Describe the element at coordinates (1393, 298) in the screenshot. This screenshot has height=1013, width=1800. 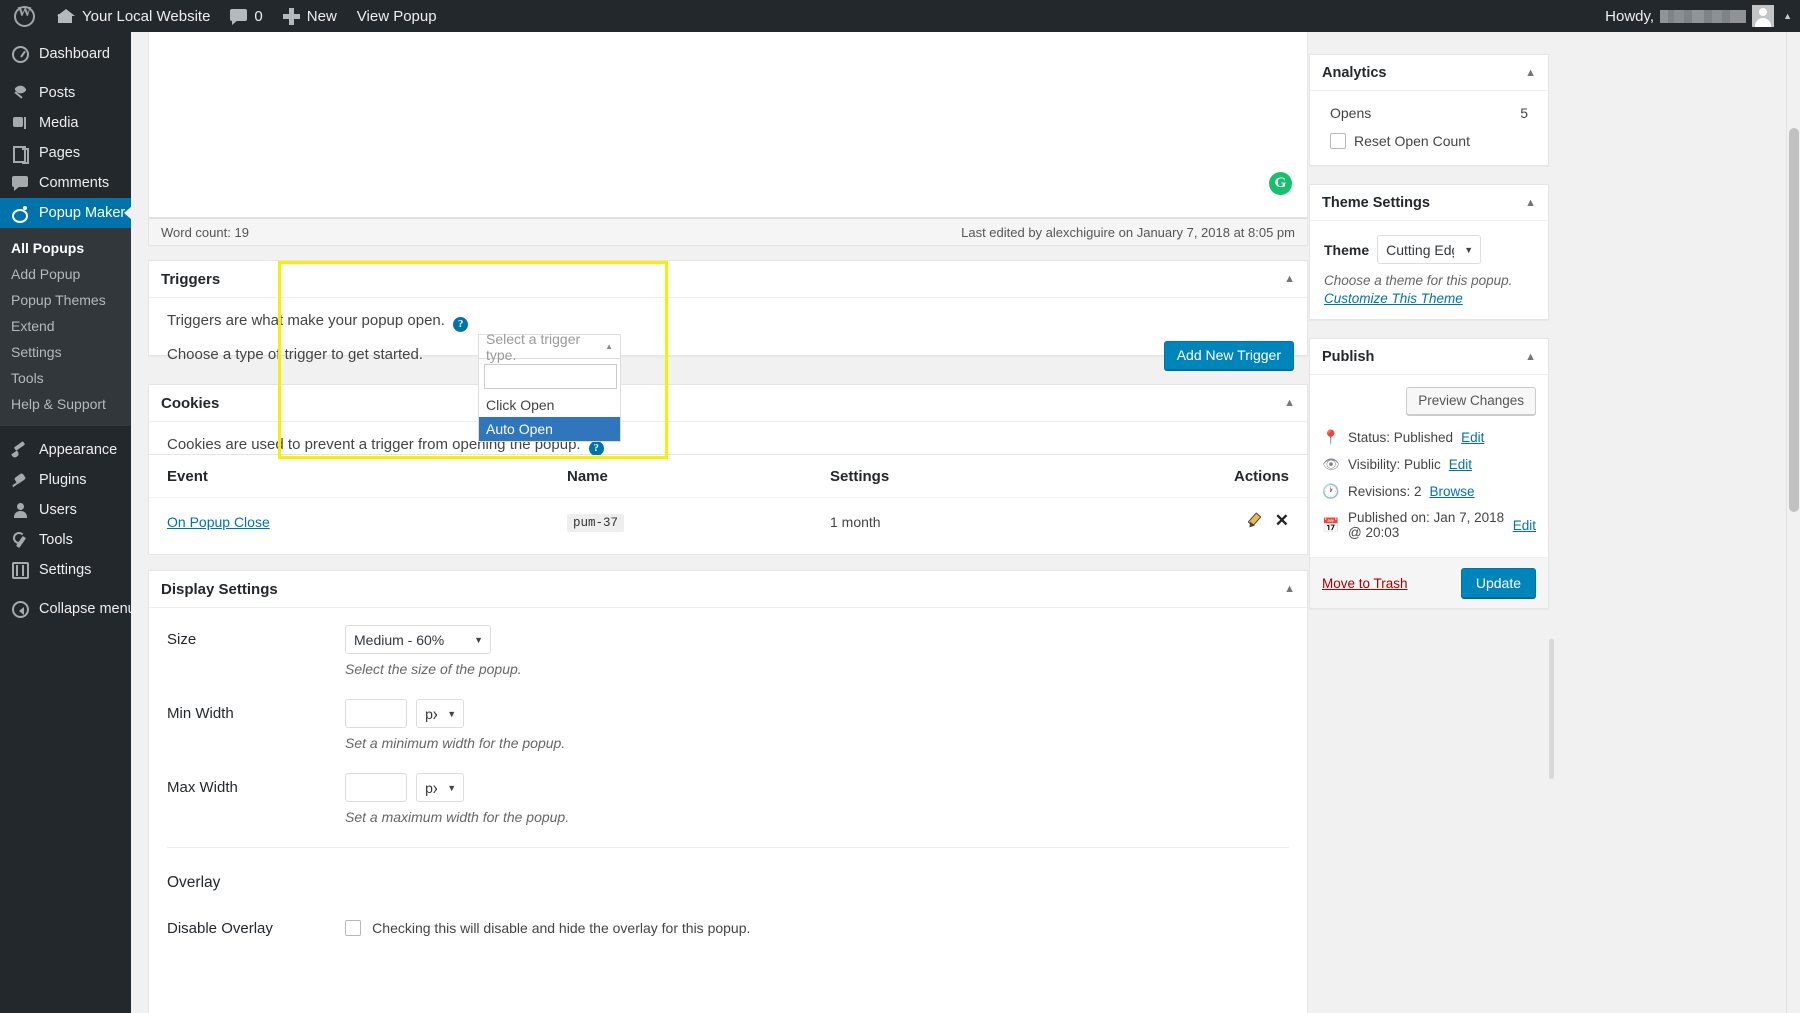
I see `customize-this-theme-link: Customize This Theme` at that location.